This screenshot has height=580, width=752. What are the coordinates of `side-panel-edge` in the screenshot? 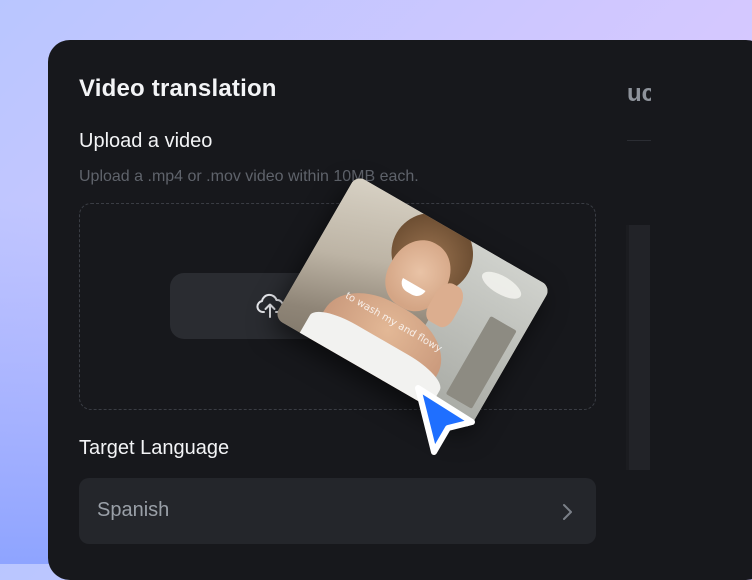 It's located at (627, 347).